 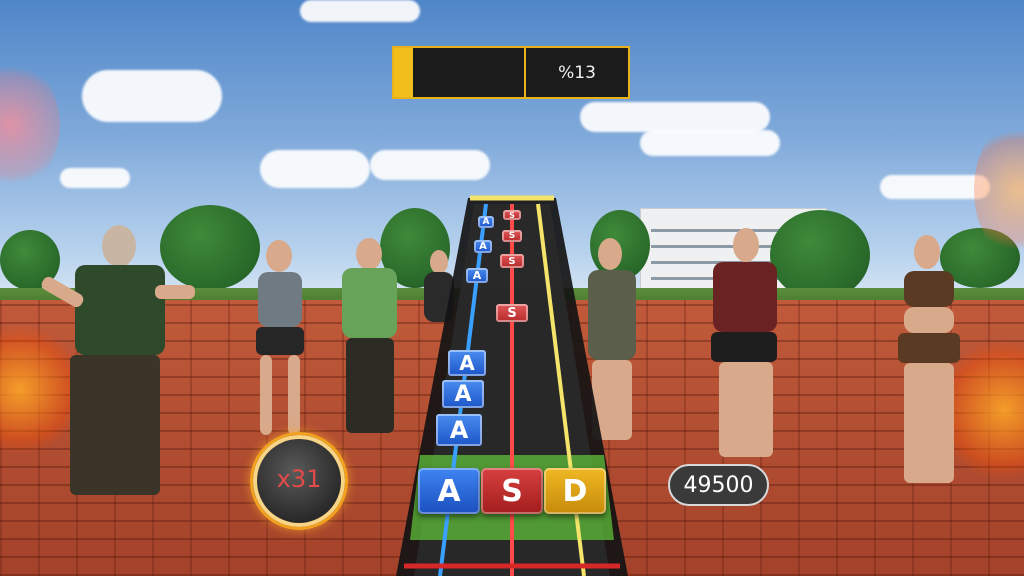 What do you see at coordinates (511, 72) in the screenshot?
I see `song-progress-bar: %13` at bounding box center [511, 72].